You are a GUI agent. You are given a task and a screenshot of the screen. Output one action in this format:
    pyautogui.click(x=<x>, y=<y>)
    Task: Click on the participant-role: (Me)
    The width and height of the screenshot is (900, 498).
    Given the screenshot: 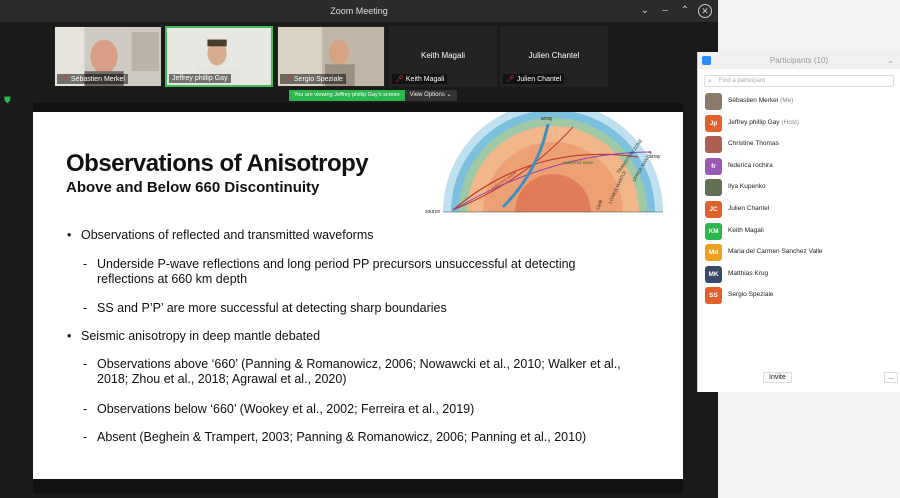 What is the action you would take?
    pyautogui.click(x=787, y=100)
    